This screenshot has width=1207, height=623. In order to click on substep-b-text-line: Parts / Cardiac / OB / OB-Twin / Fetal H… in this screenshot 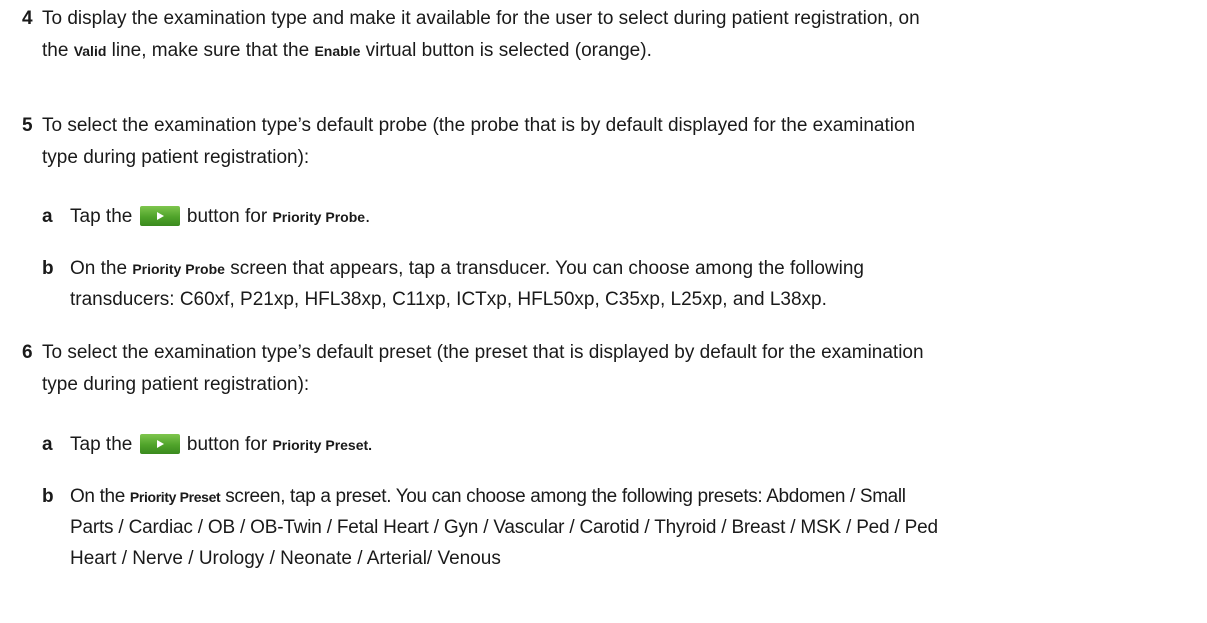, I will do `click(504, 527)`.